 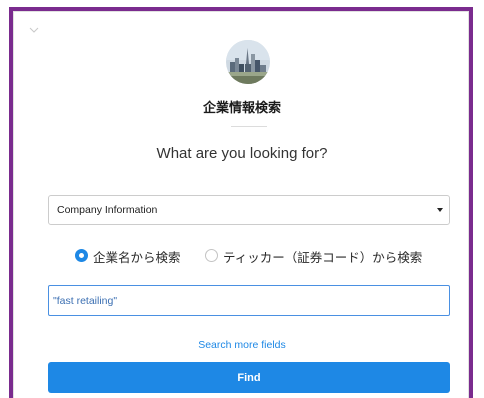 I want to click on title-divider, so click(x=249, y=126).